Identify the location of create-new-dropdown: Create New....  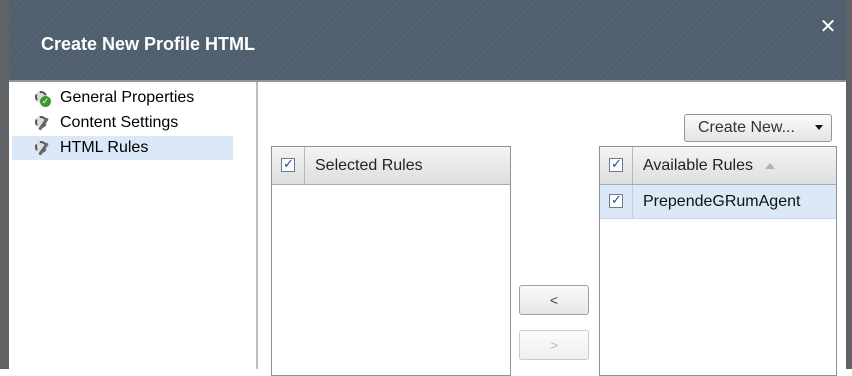
(758, 128).